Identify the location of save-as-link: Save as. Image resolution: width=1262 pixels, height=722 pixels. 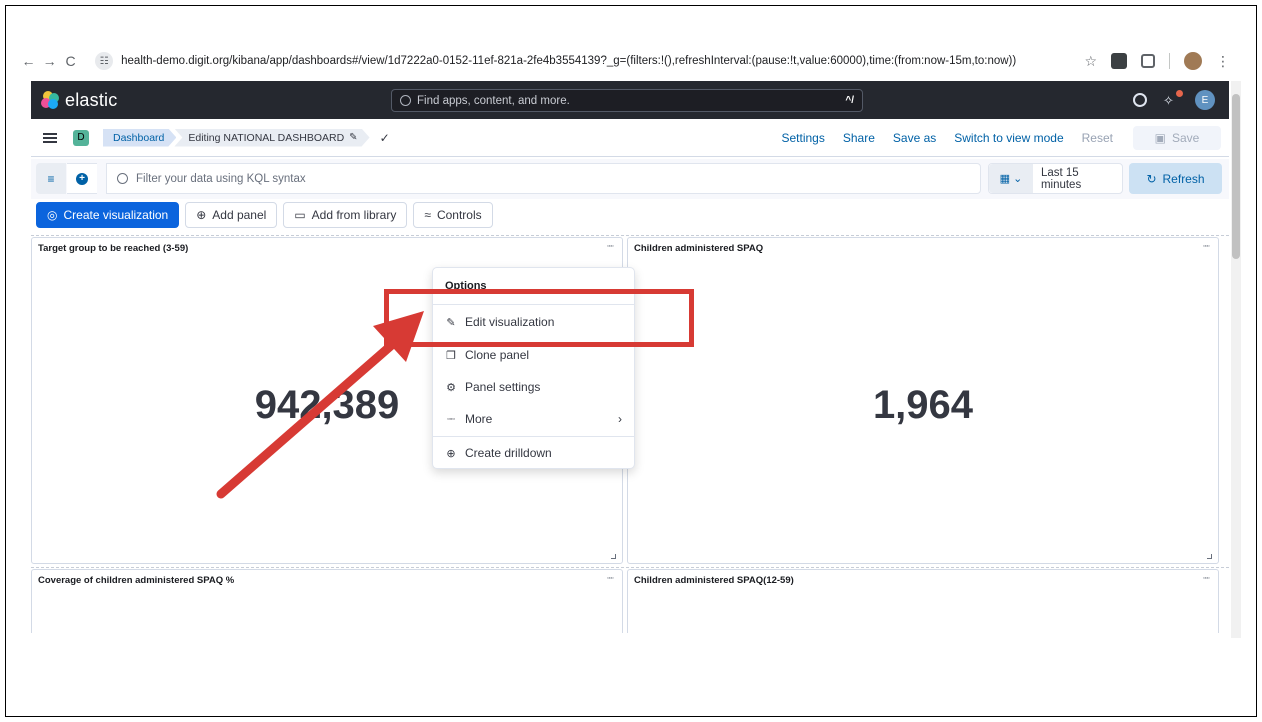
(914, 138).